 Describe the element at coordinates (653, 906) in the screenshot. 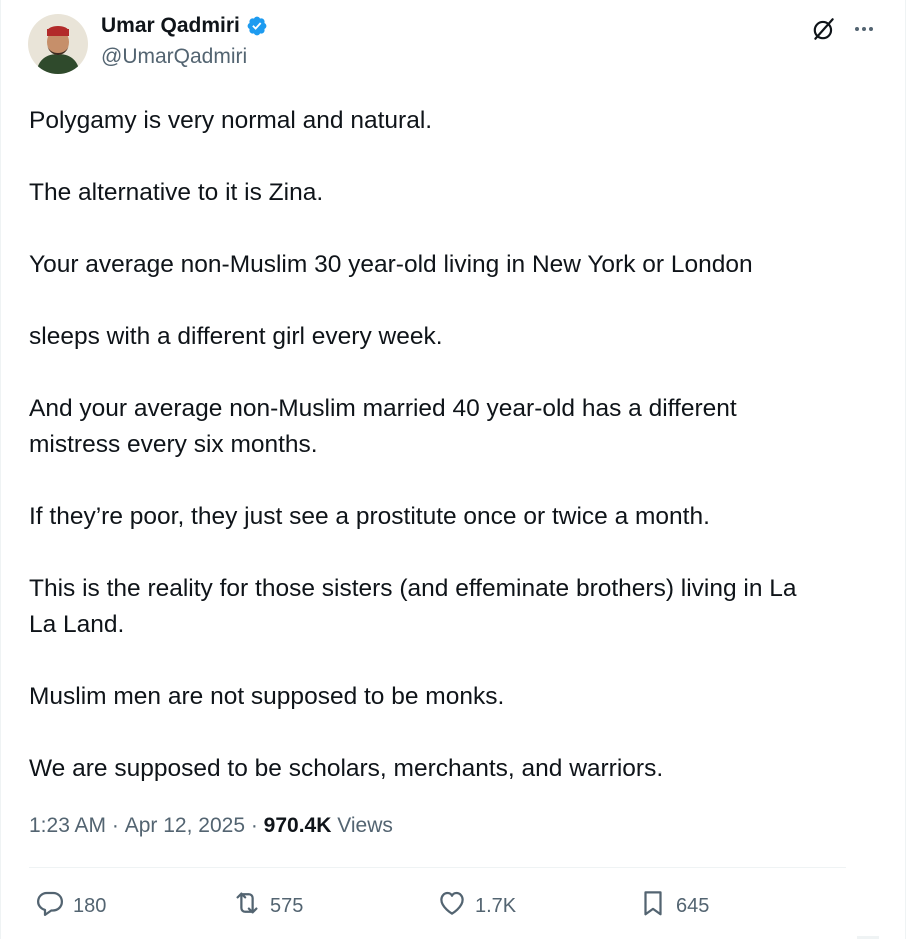

I see `bookmark-icon` at that location.